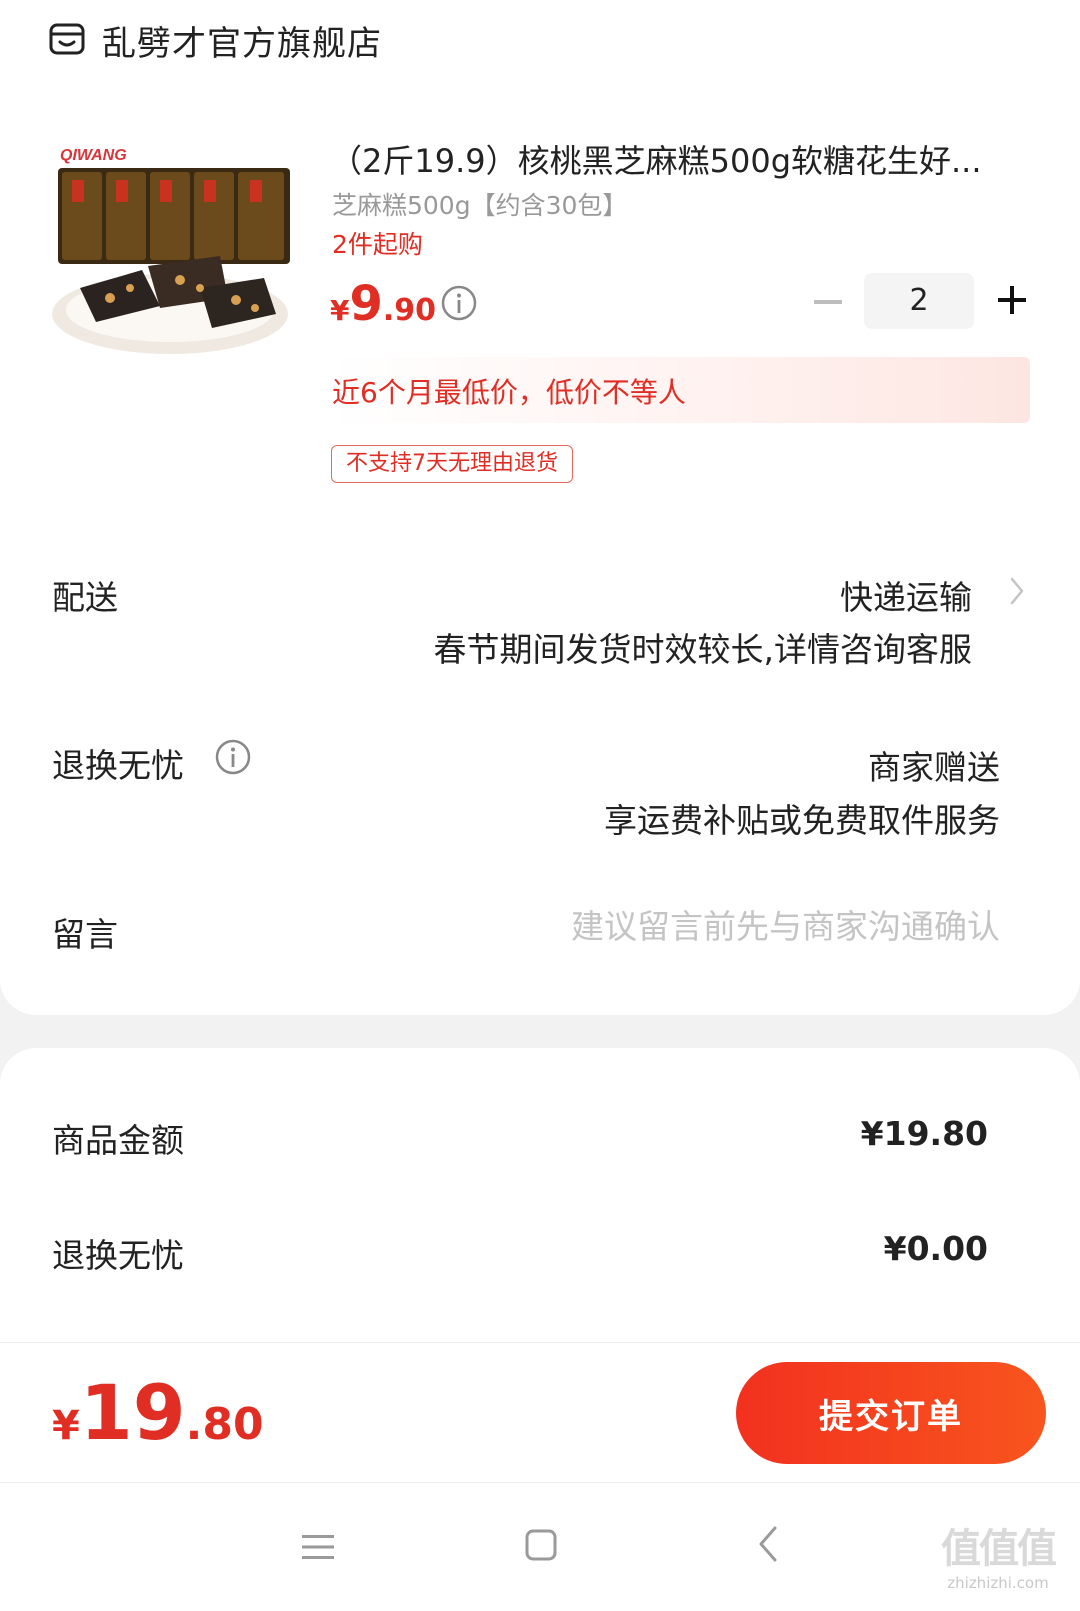 This screenshot has width=1080, height=1611. Describe the element at coordinates (85, 934) in the screenshot. I see `message-label: 留言` at that location.